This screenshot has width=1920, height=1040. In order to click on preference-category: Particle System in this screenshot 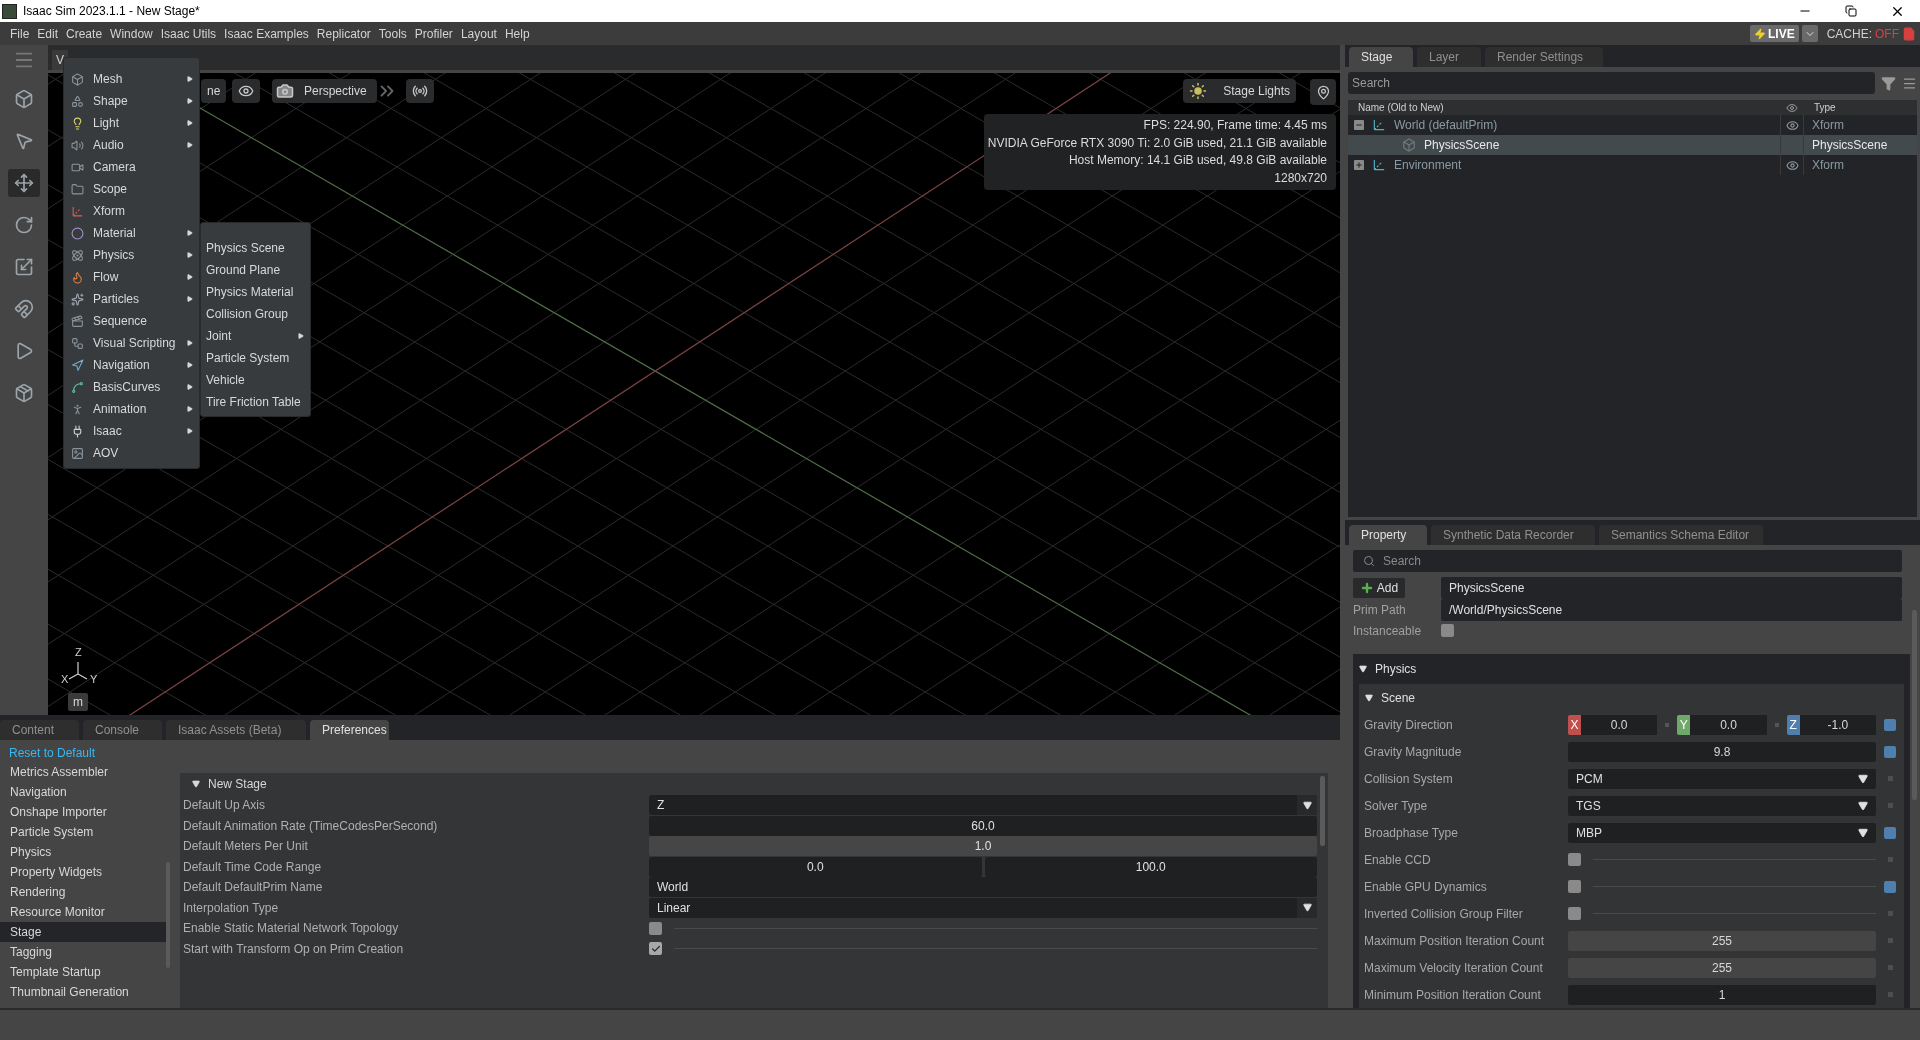, I will do `click(83, 832)`.